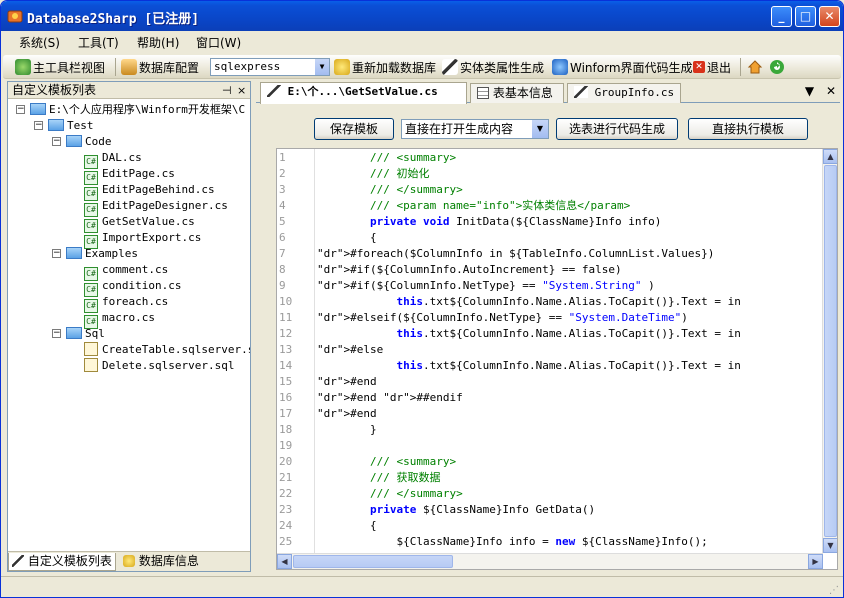  Describe the element at coordinates (71, 126) in the screenshot. I see `tree-folder: Test` at that location.